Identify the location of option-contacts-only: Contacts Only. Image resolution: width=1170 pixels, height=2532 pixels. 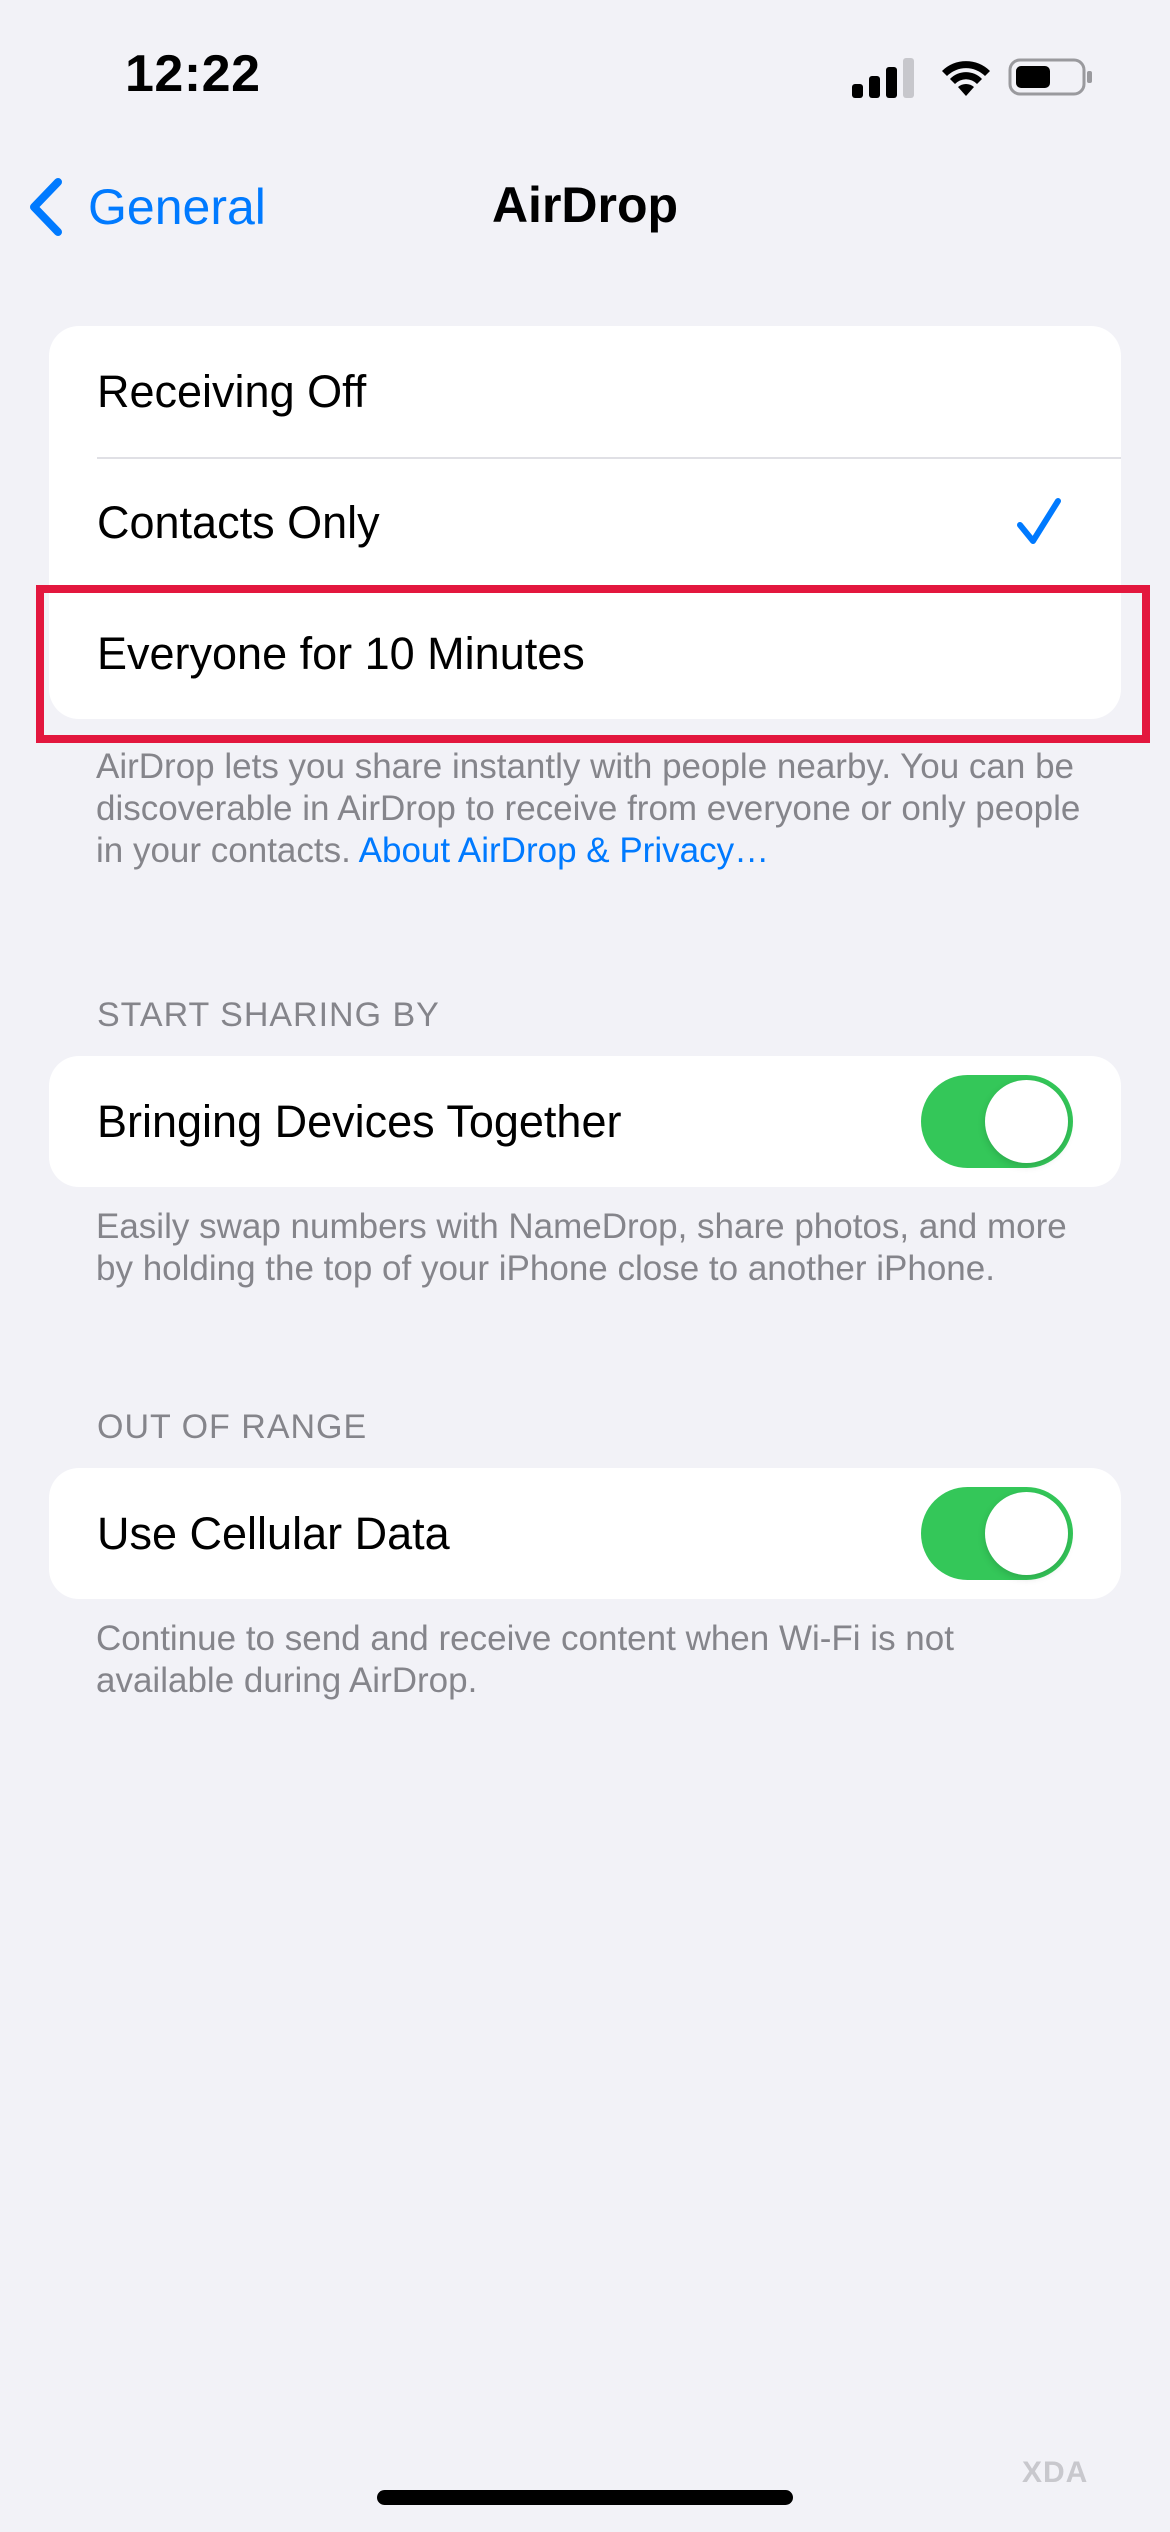
(585, 522).